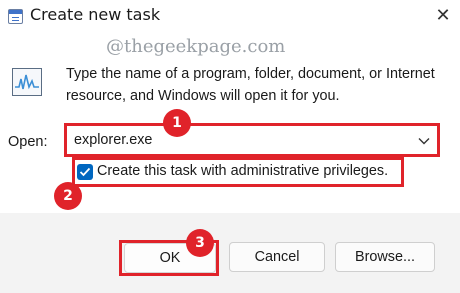 Image resolution: width=460 pixels, height=293 pixels. I want to click on step-badge-3: 3, so click(200, 243).